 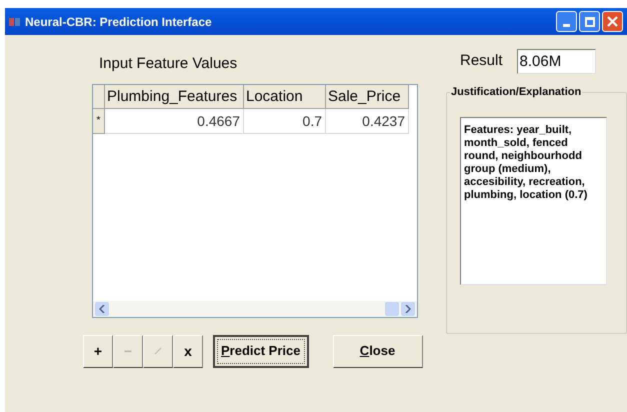 What do you see at coordinates (260, 351) in the screenshot?
I see `dialog-button: Predict Price` at bounding box center [260, 351].